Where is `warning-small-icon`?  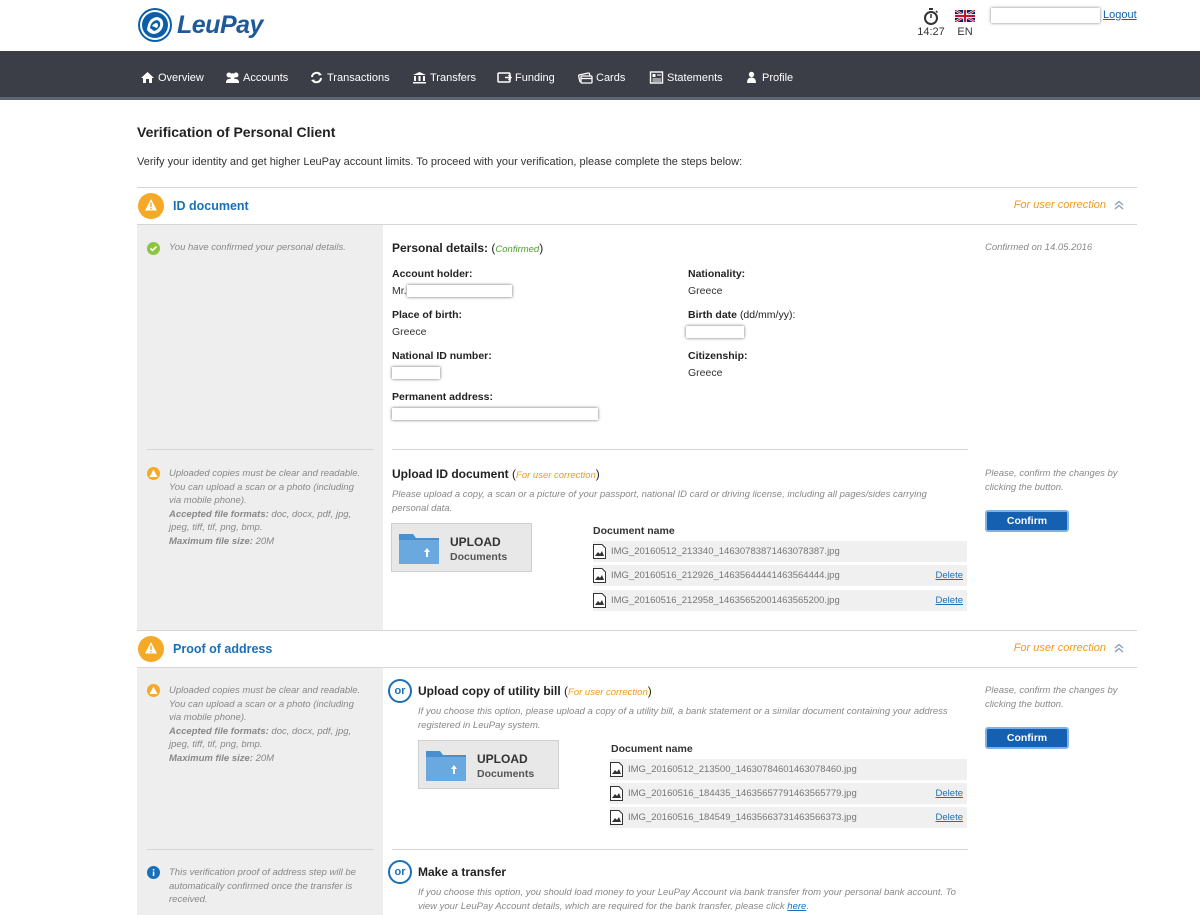 warning-small-icon is located at coordinates (153, 690).